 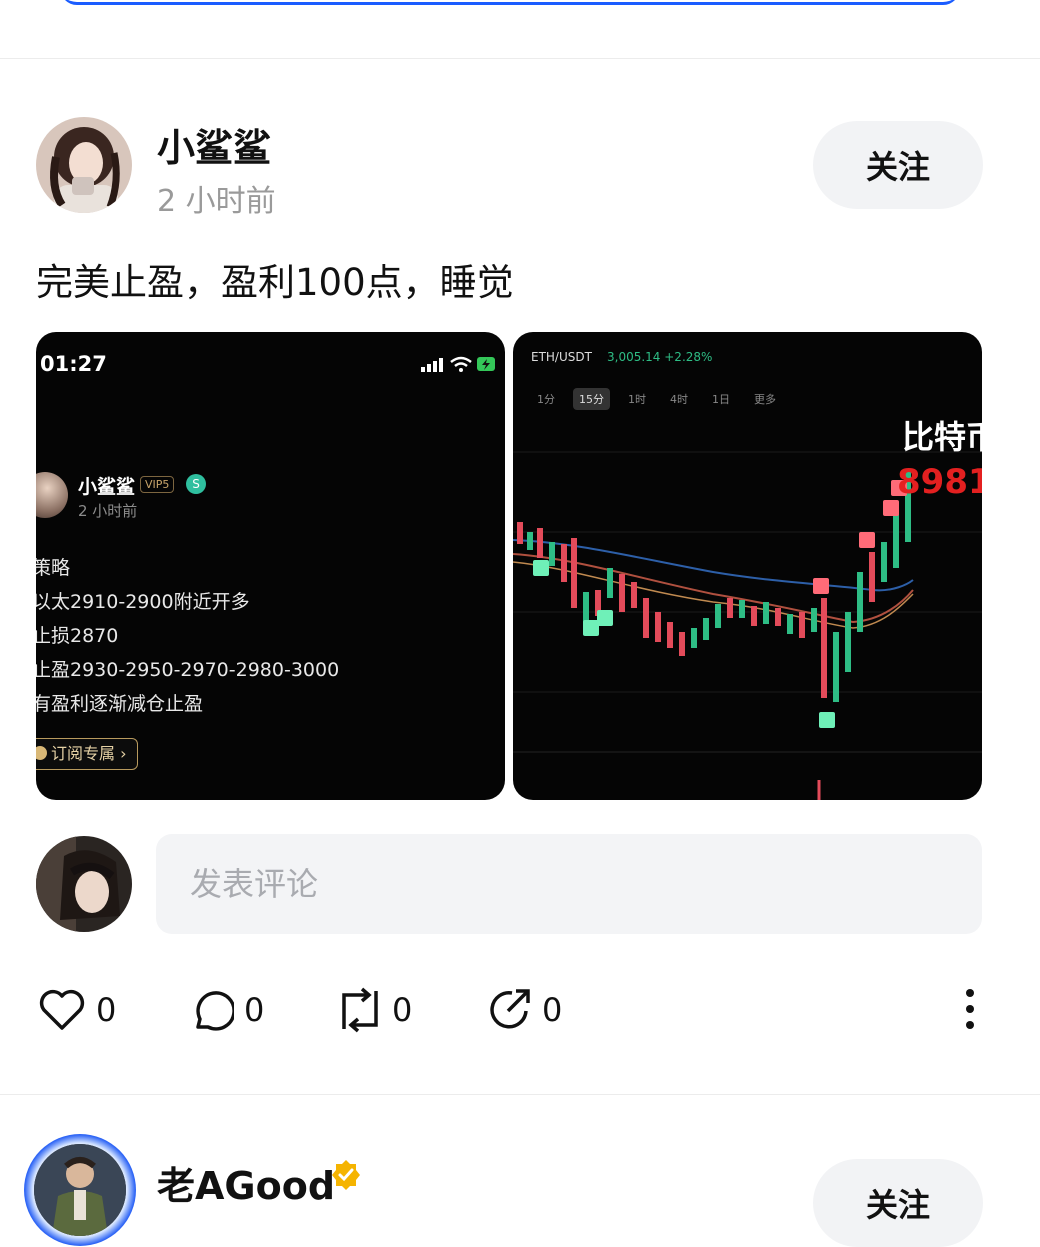 I want to click on status-time: 01:27, so click(x=73, y=364).